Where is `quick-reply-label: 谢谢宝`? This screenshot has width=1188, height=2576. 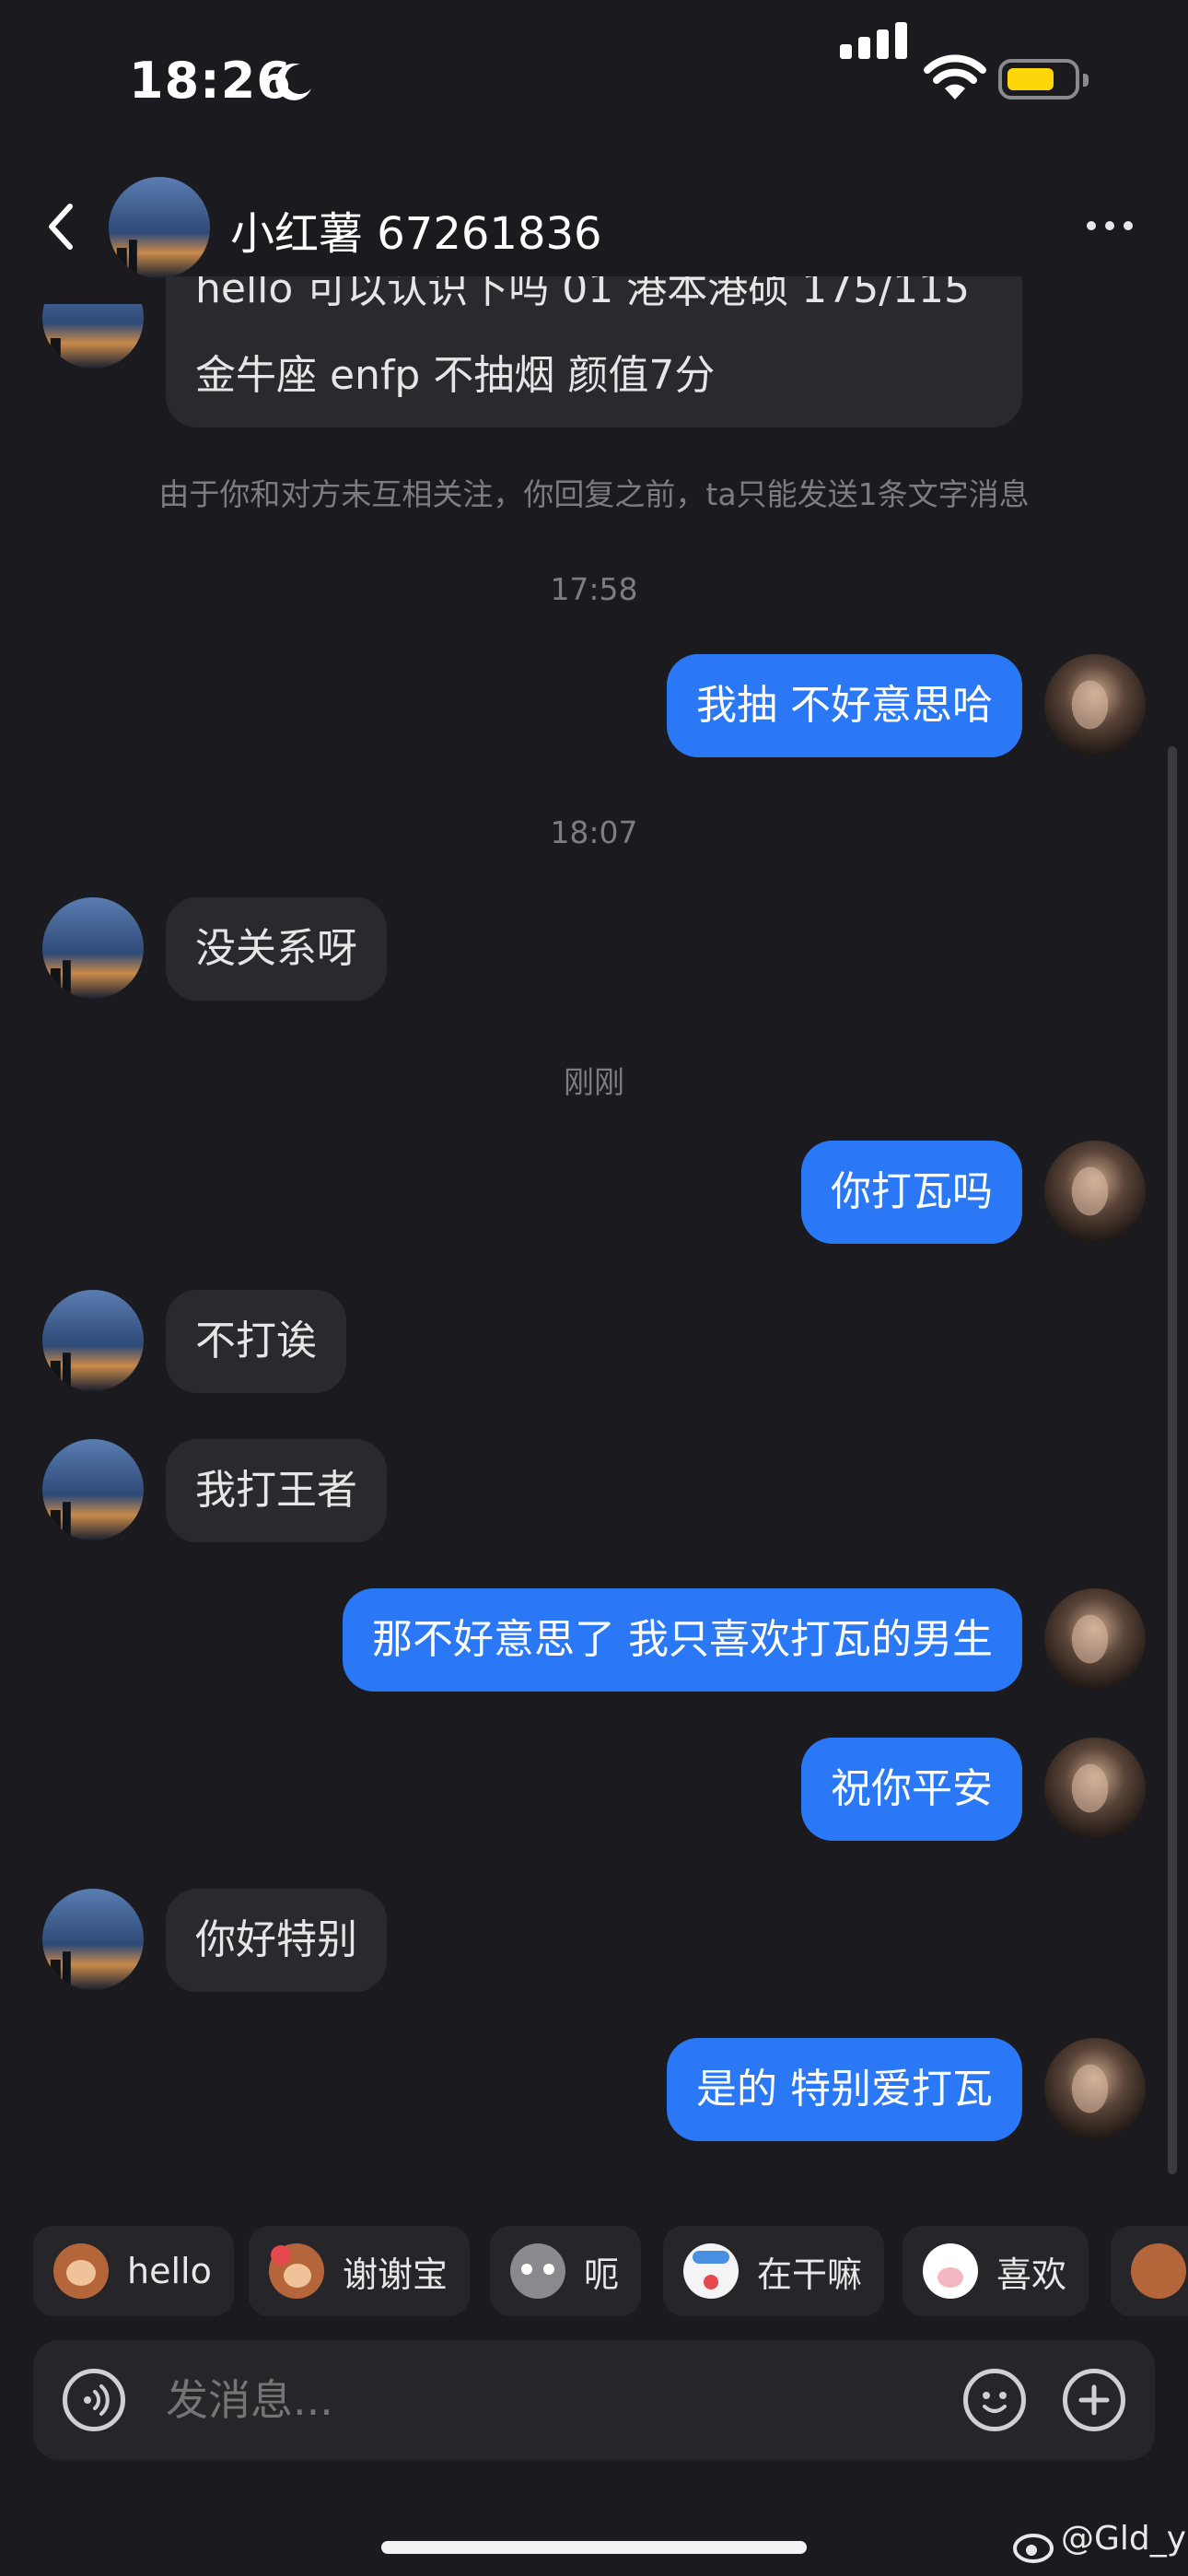 quick-reply-label: 谢谢宝 is located at coordinates (395, 2274).